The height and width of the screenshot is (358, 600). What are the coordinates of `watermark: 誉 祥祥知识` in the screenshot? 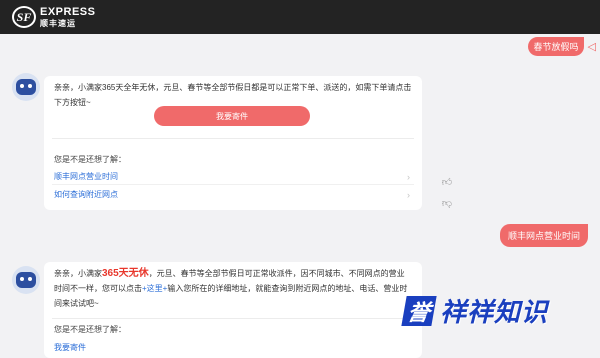 It's located at (475, 310).